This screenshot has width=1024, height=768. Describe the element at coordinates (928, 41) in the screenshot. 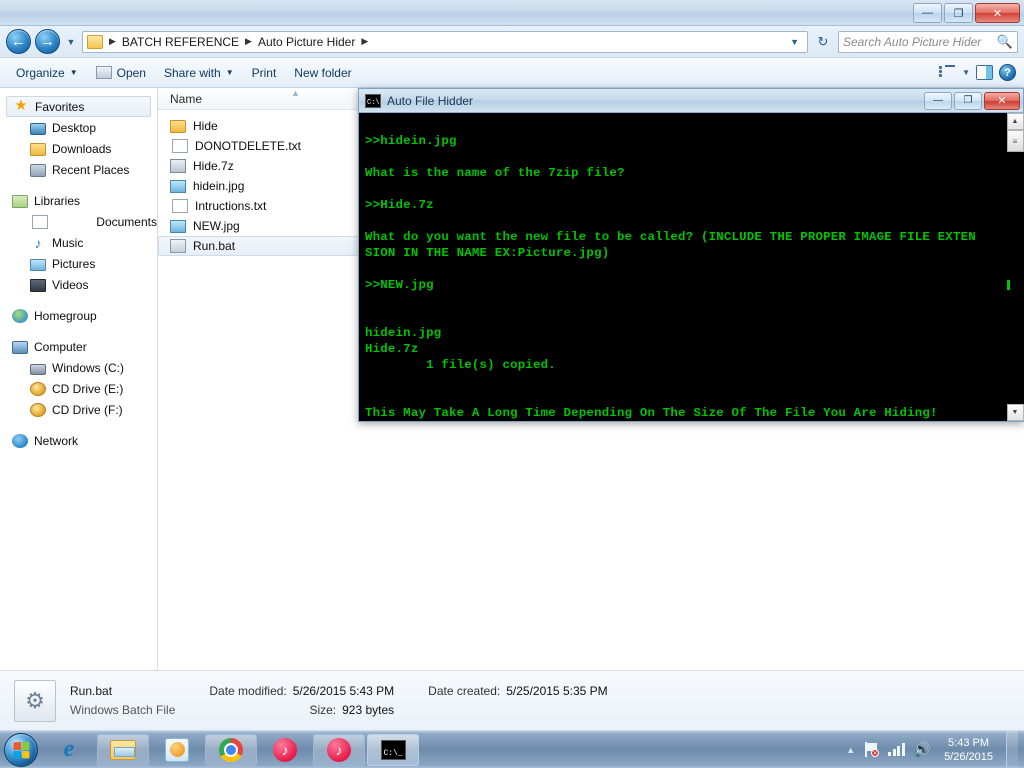

I see `search-input: Search Auto Picture Hider 🔍` at that location.